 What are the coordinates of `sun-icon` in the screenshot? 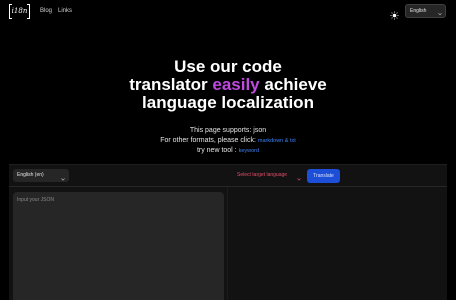 It's located at (394, 13).